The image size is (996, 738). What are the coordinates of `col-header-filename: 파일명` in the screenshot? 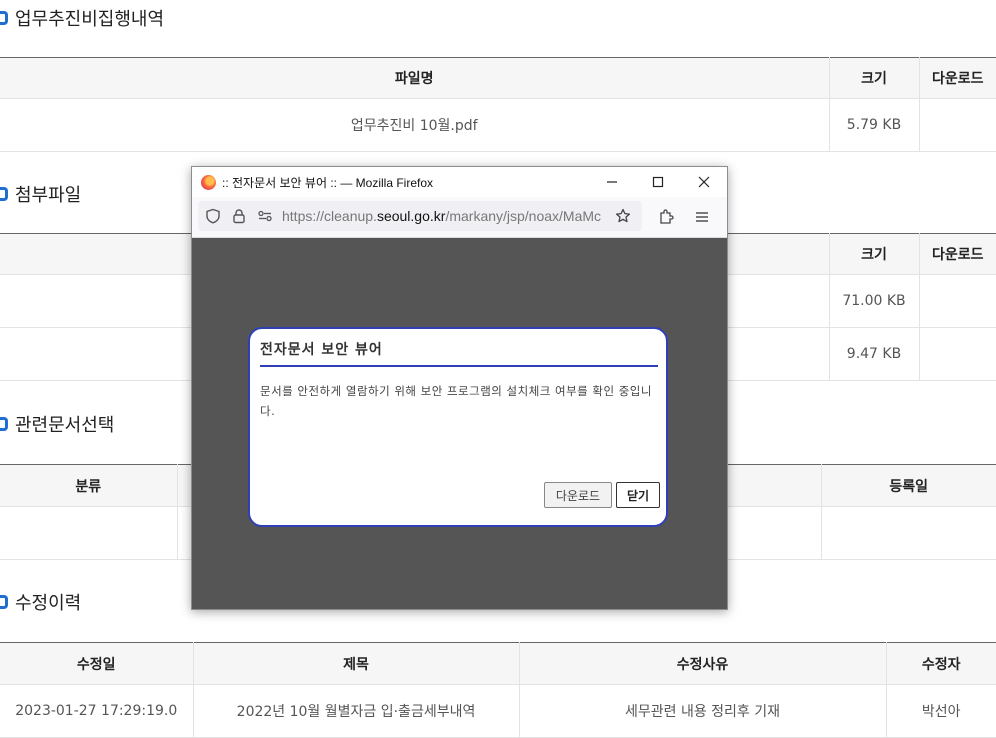 It's located at (415, 78).